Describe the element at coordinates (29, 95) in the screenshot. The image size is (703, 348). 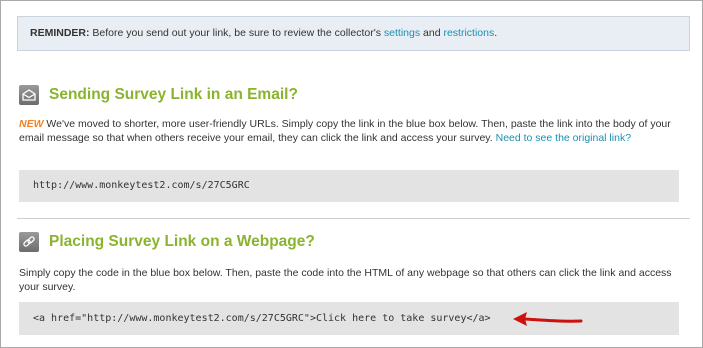
I see `envelope-icon` at that location.